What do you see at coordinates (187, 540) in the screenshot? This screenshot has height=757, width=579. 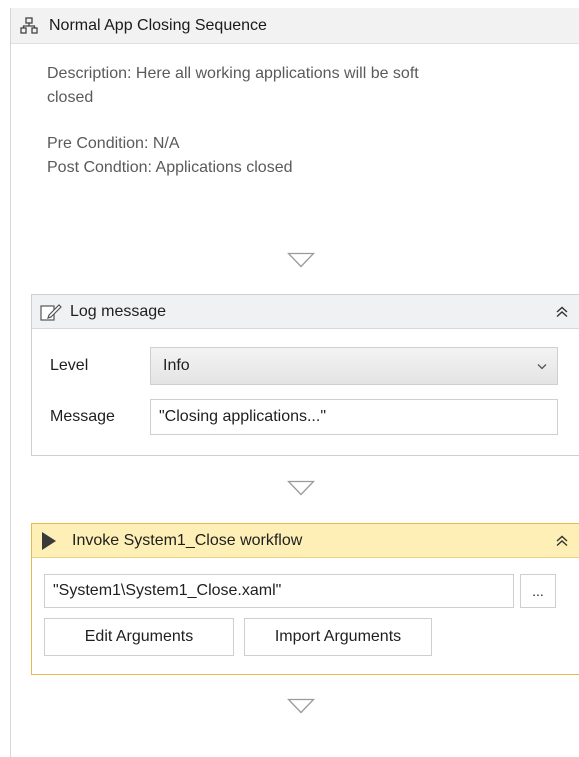 I see `invoke-title: Invoke System1_Close workflow` at bounding box center [187, 540].